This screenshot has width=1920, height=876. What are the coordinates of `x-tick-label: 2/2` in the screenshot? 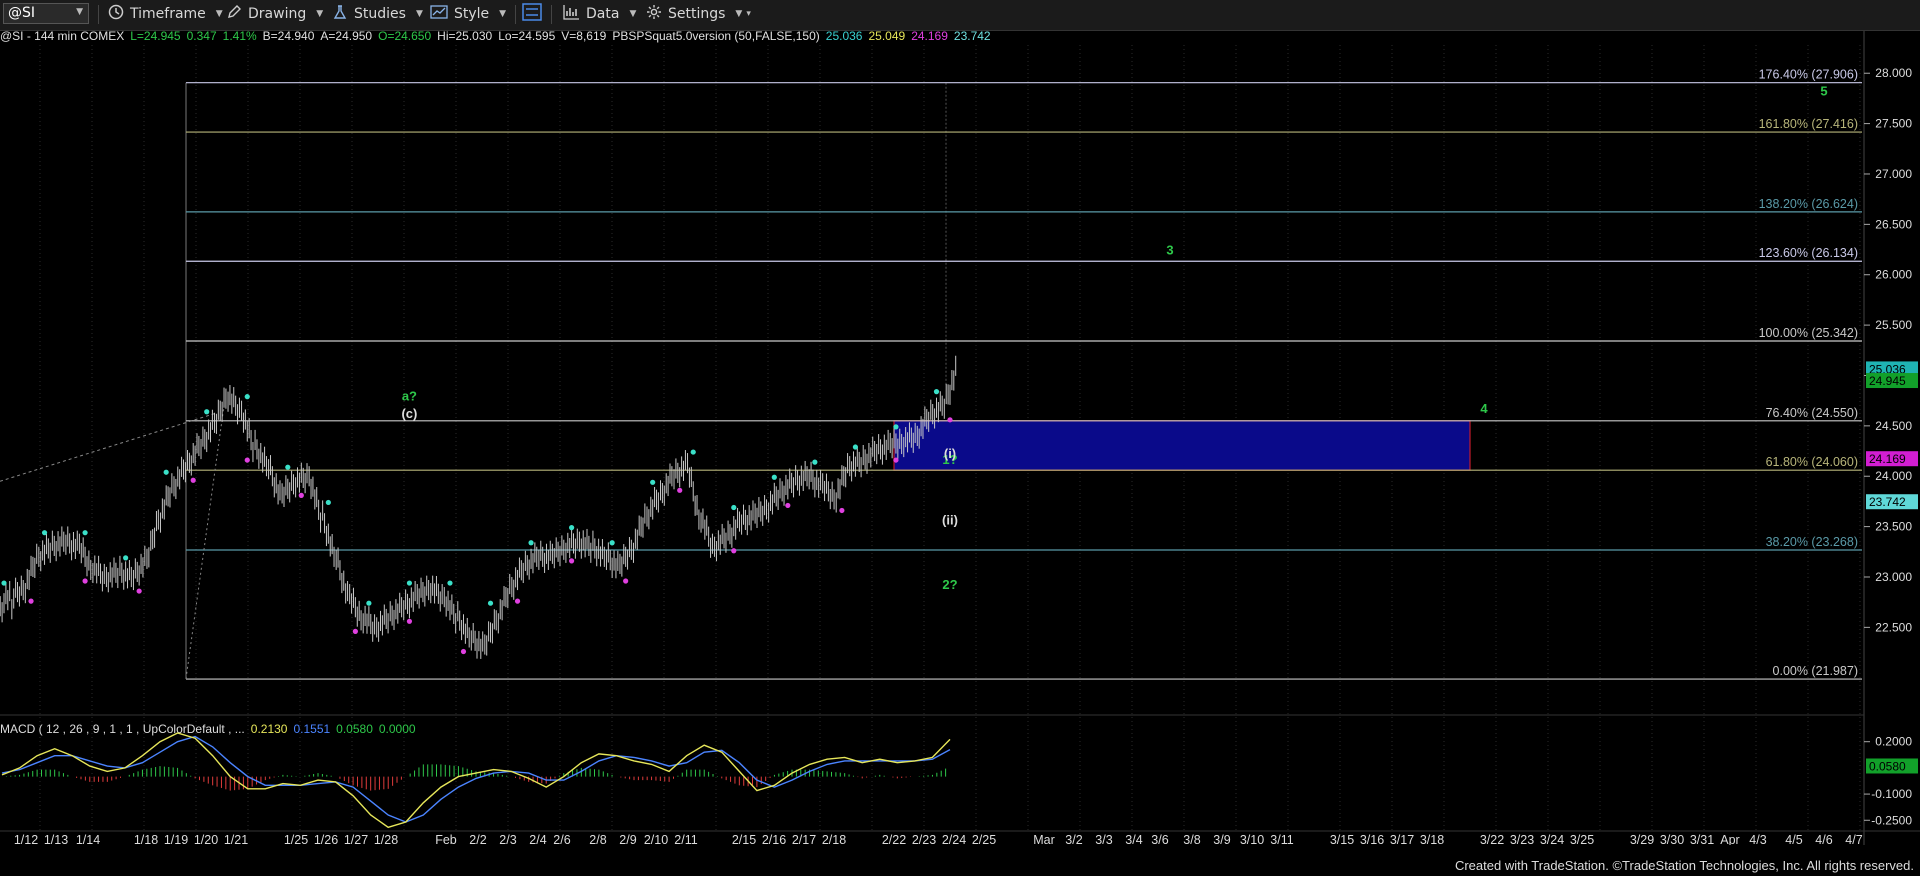 It's located at (477, 839).